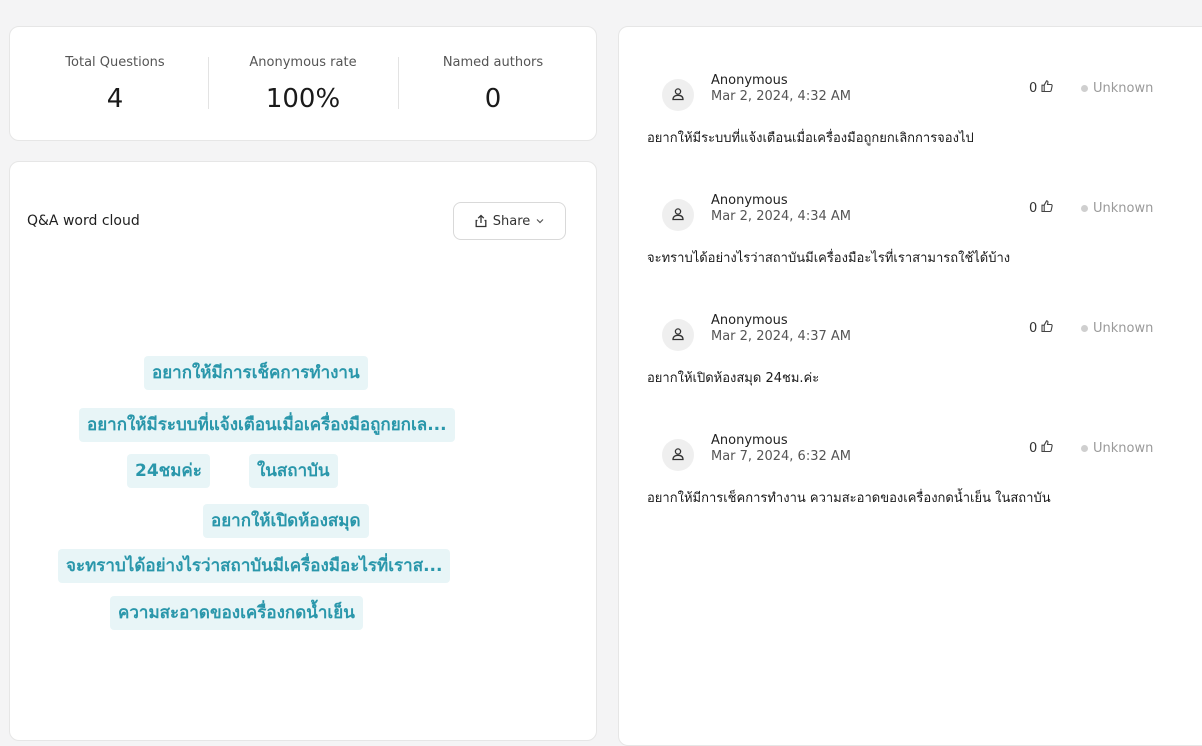  I want to click on chevron-down-icon, so click(540, 221).